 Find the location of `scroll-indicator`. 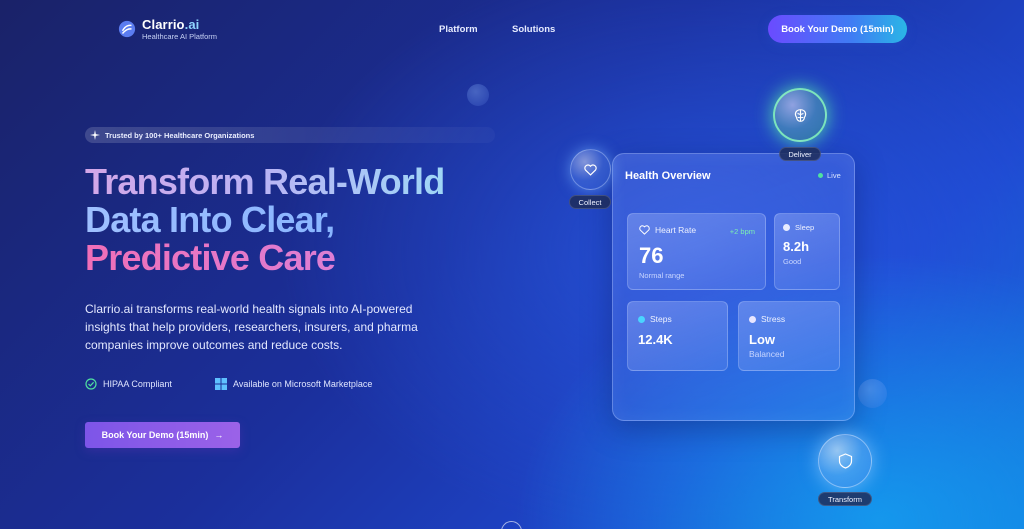

scroll-indicator is located at coordinates (511, 525).